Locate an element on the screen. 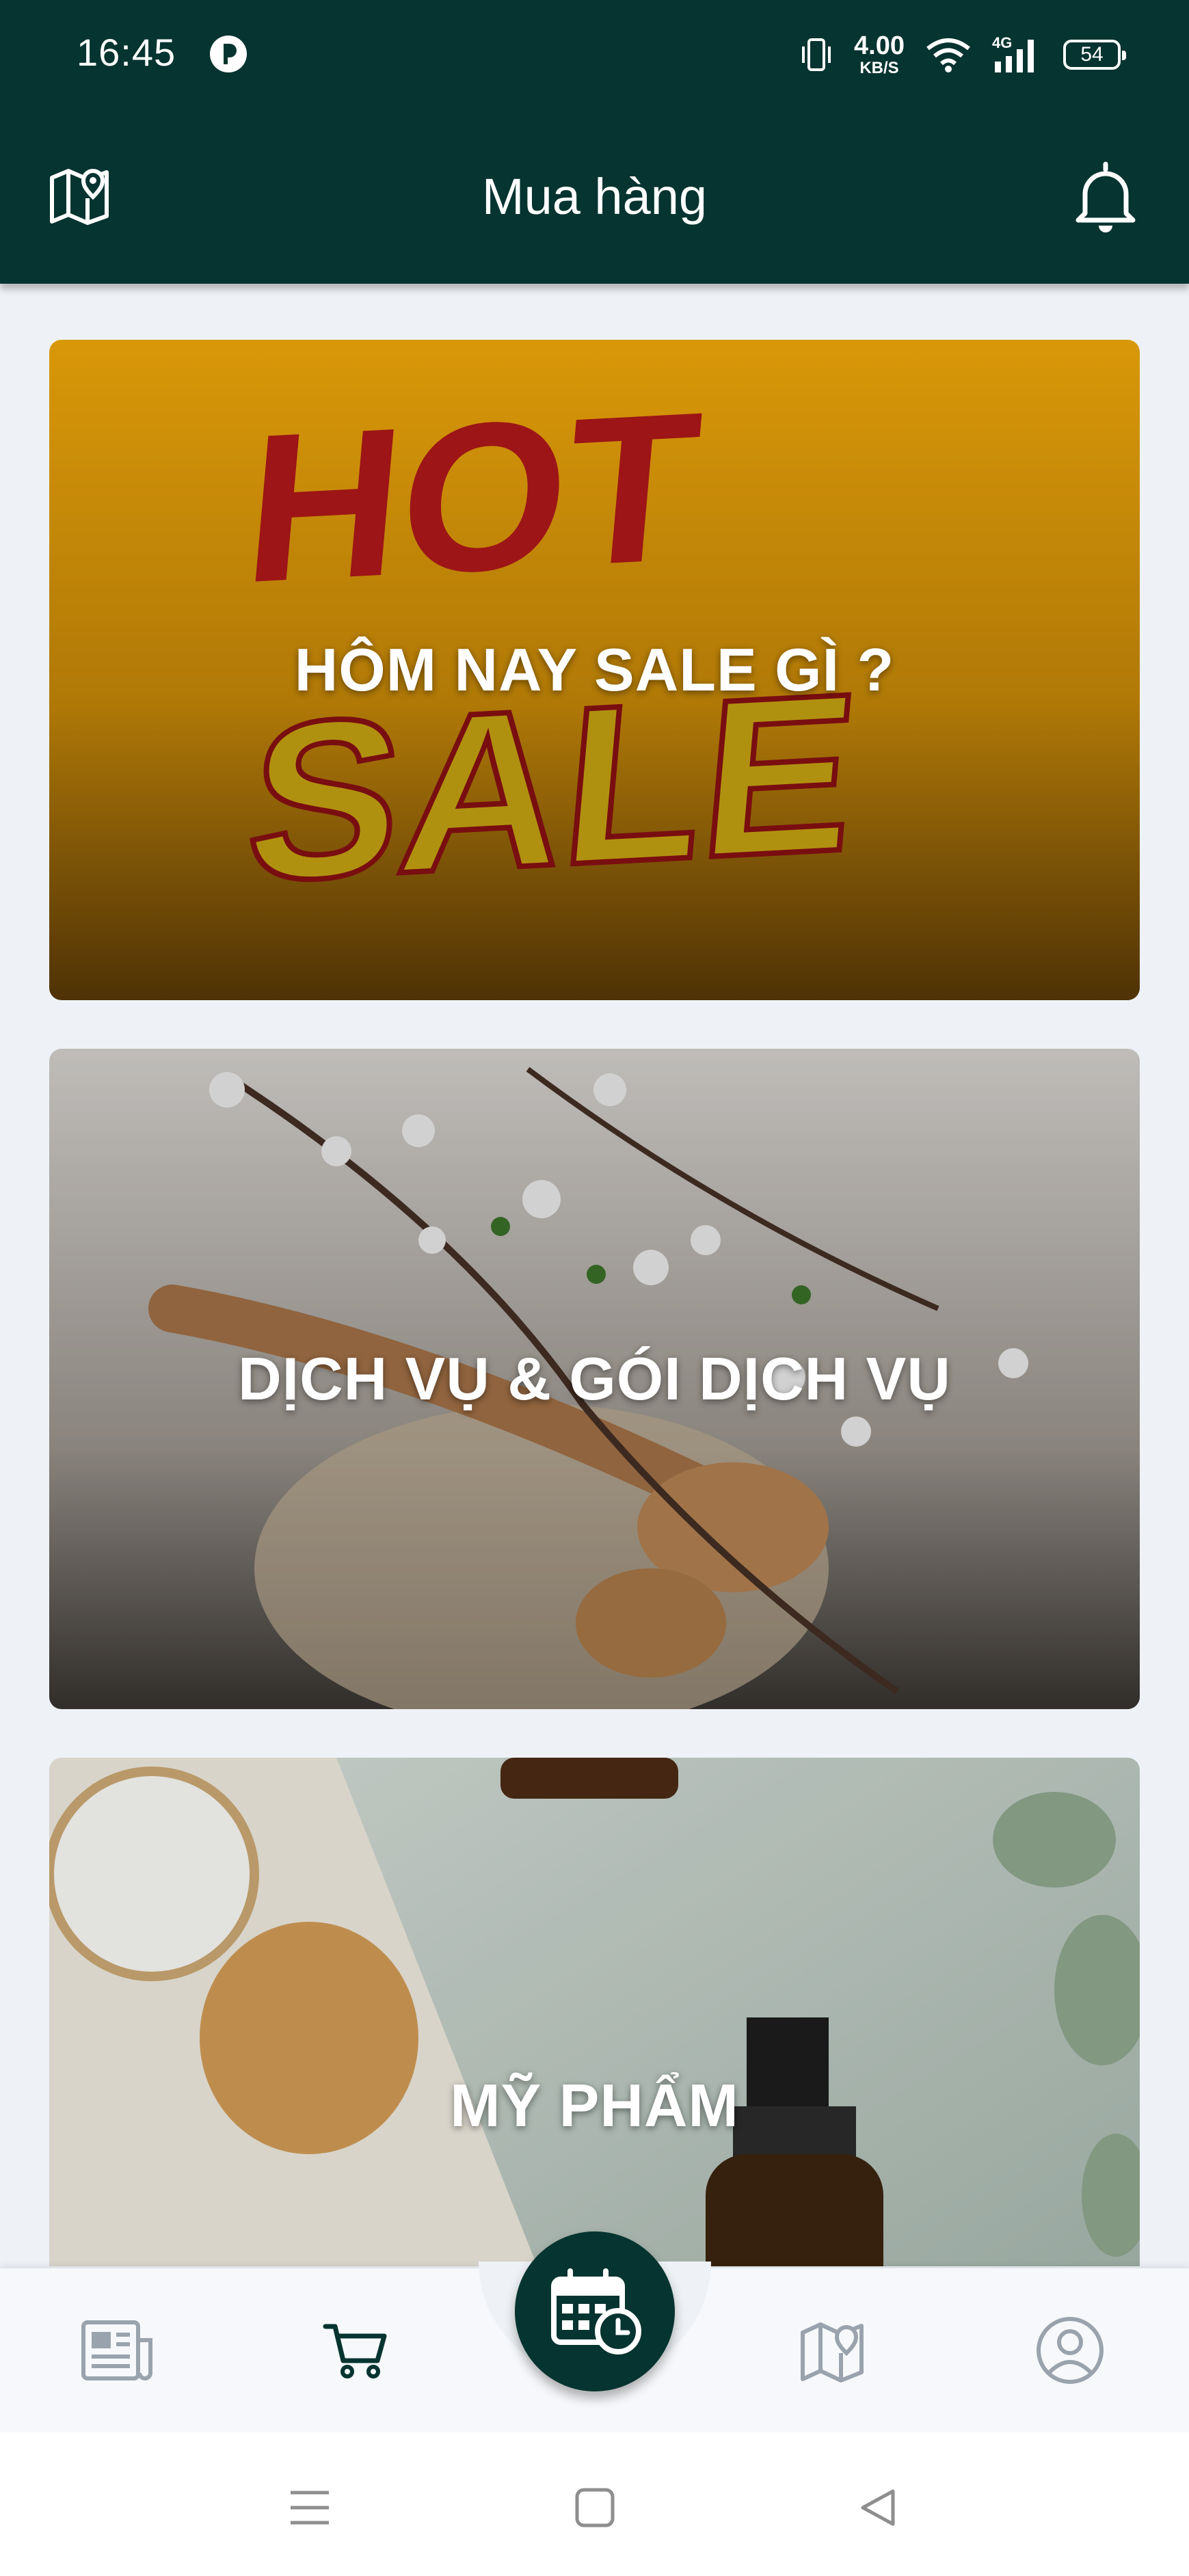 This screenshot has height=2576, width=1189. nav-map is located at coordinates (832, 2350).